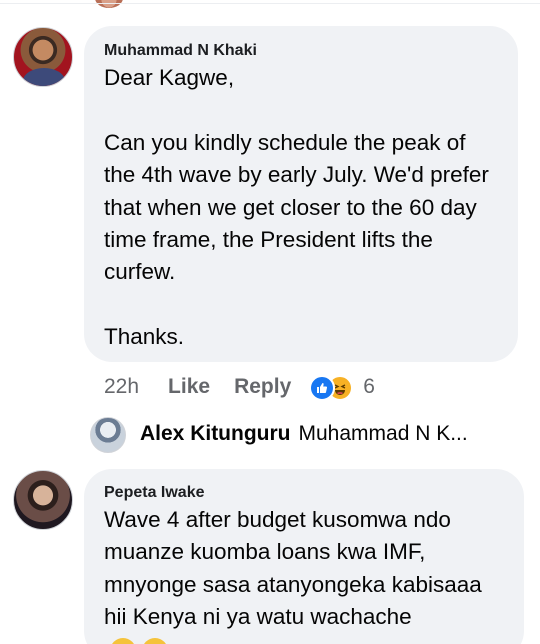 This screenshot has height=644, width=540. Describe the element at coordinates (121, 387) in the screenshot. I see `comment-timestamp: 22h` at that location.